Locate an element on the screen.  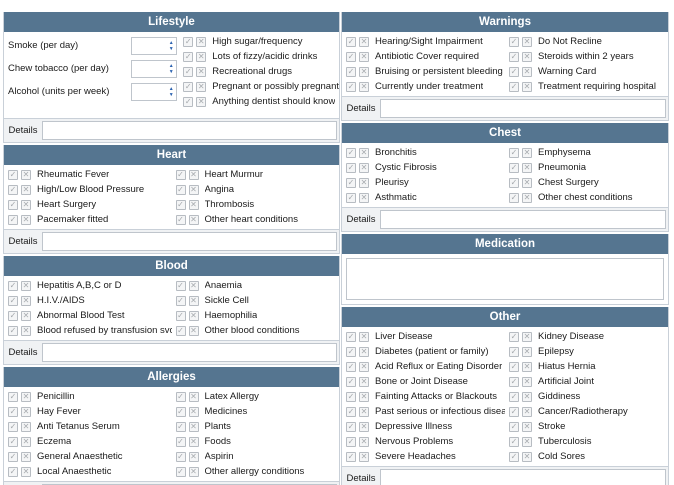
other-details-input is located at coordinates (523, 477).